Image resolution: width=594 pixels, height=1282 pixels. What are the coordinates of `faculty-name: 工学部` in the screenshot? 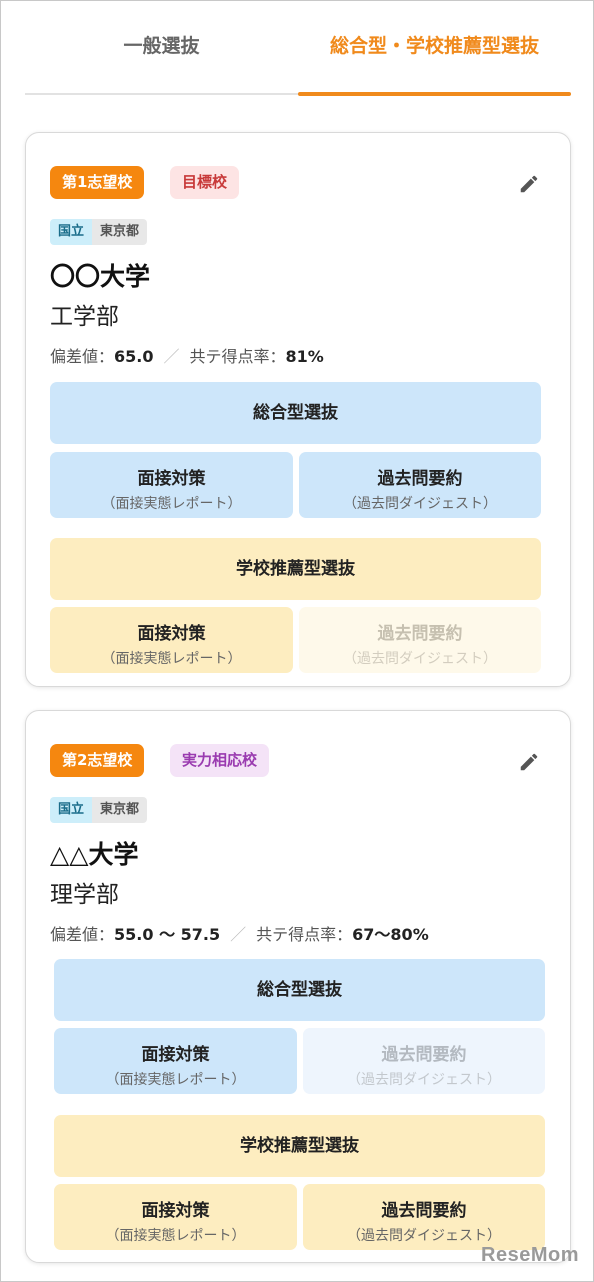 It's located at (84, 317).